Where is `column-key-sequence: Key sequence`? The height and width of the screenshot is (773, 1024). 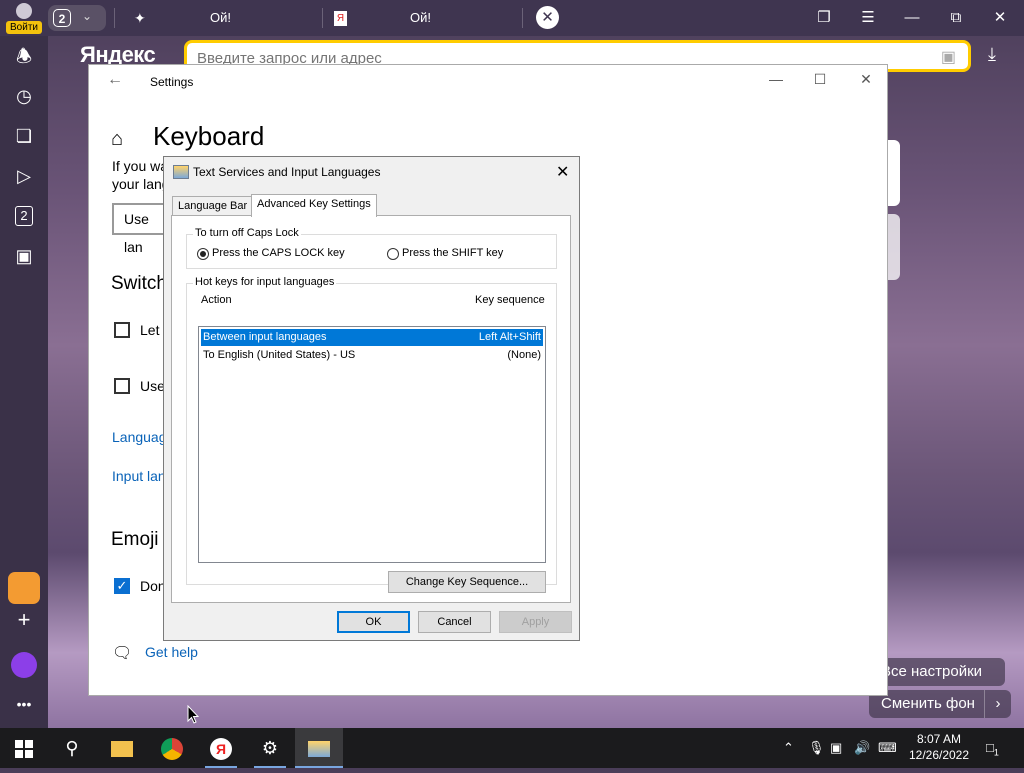
column-key-sequence: Key sequence is located at coordinates (510, 300).